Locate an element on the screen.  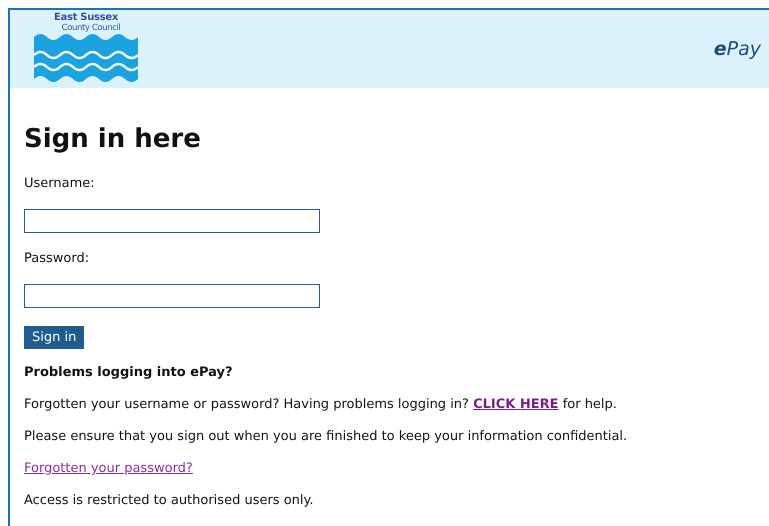
waves-logo-icon is located at coordinates (86, 58).